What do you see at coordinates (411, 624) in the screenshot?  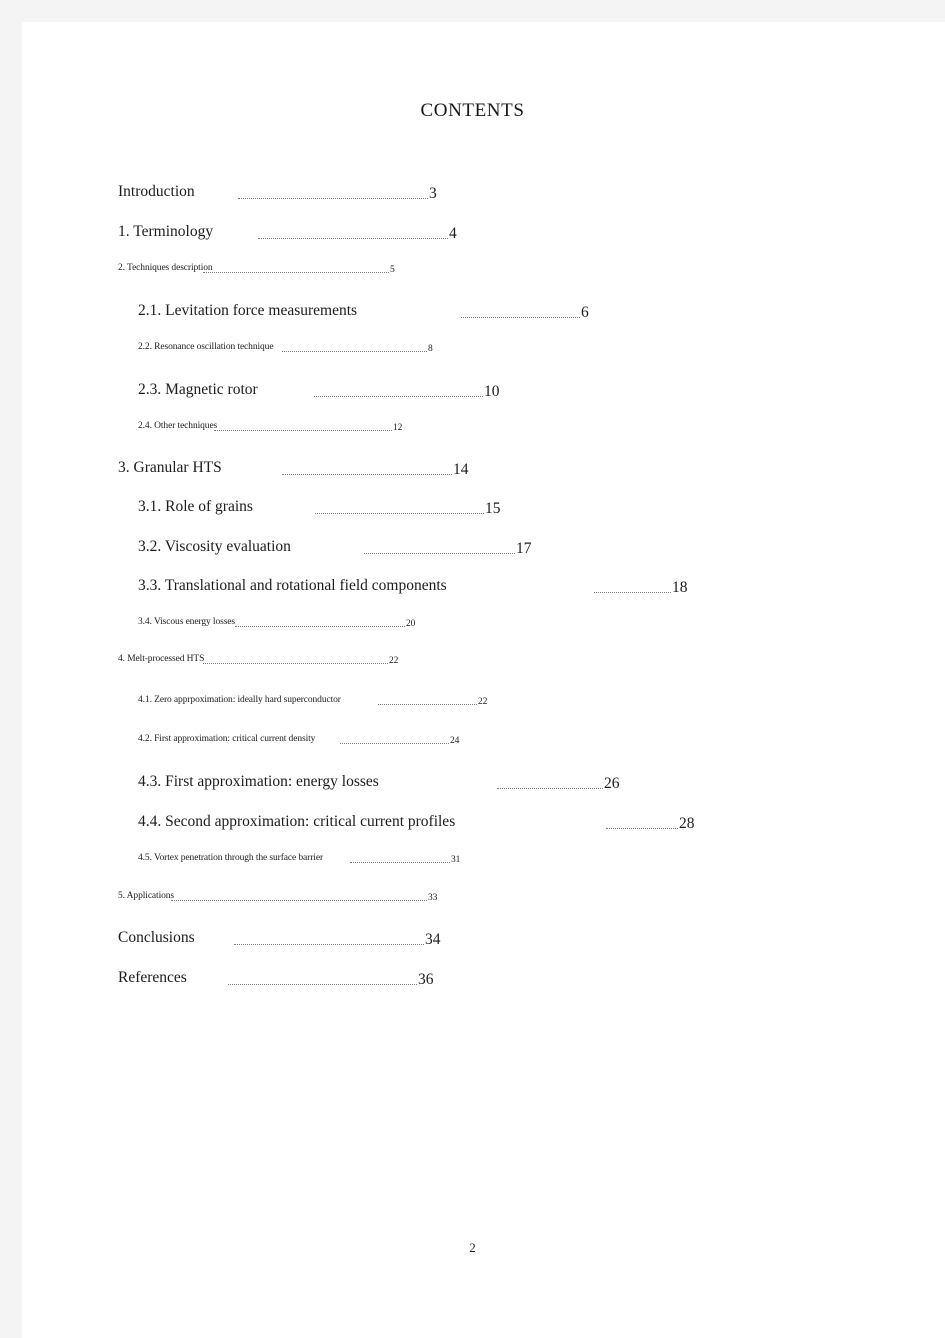 I see `toc-entry-page-number: 20` at bounding box center [411, 624].